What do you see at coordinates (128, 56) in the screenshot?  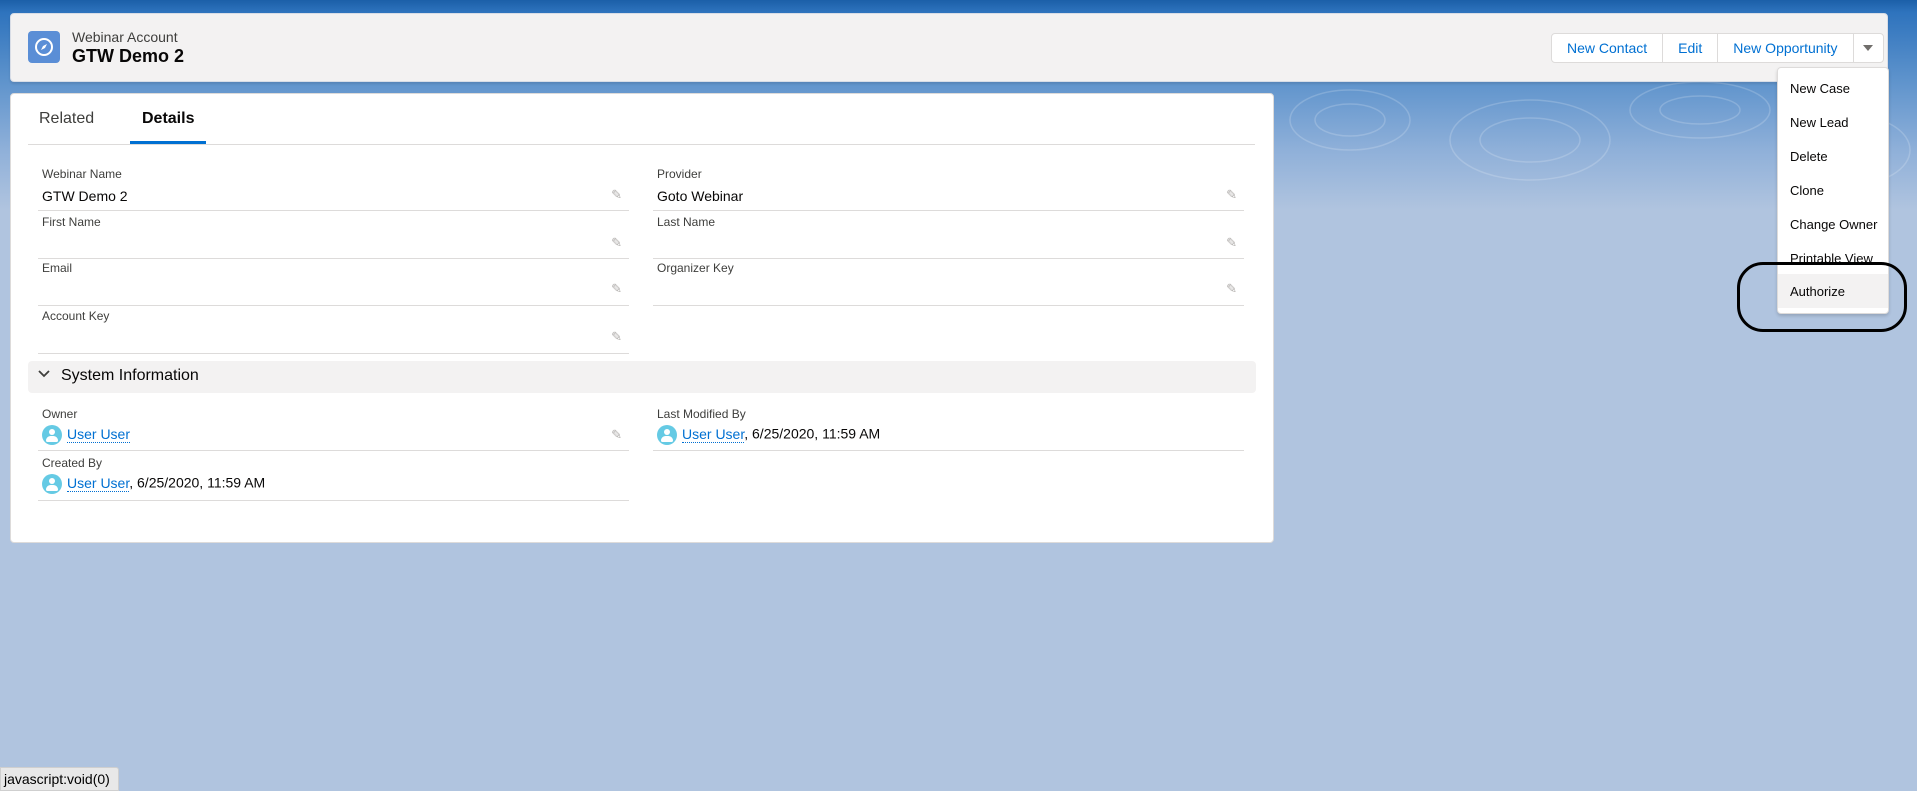 I see `record-title: GTW Demo 2` at bounding box center [128, 56].